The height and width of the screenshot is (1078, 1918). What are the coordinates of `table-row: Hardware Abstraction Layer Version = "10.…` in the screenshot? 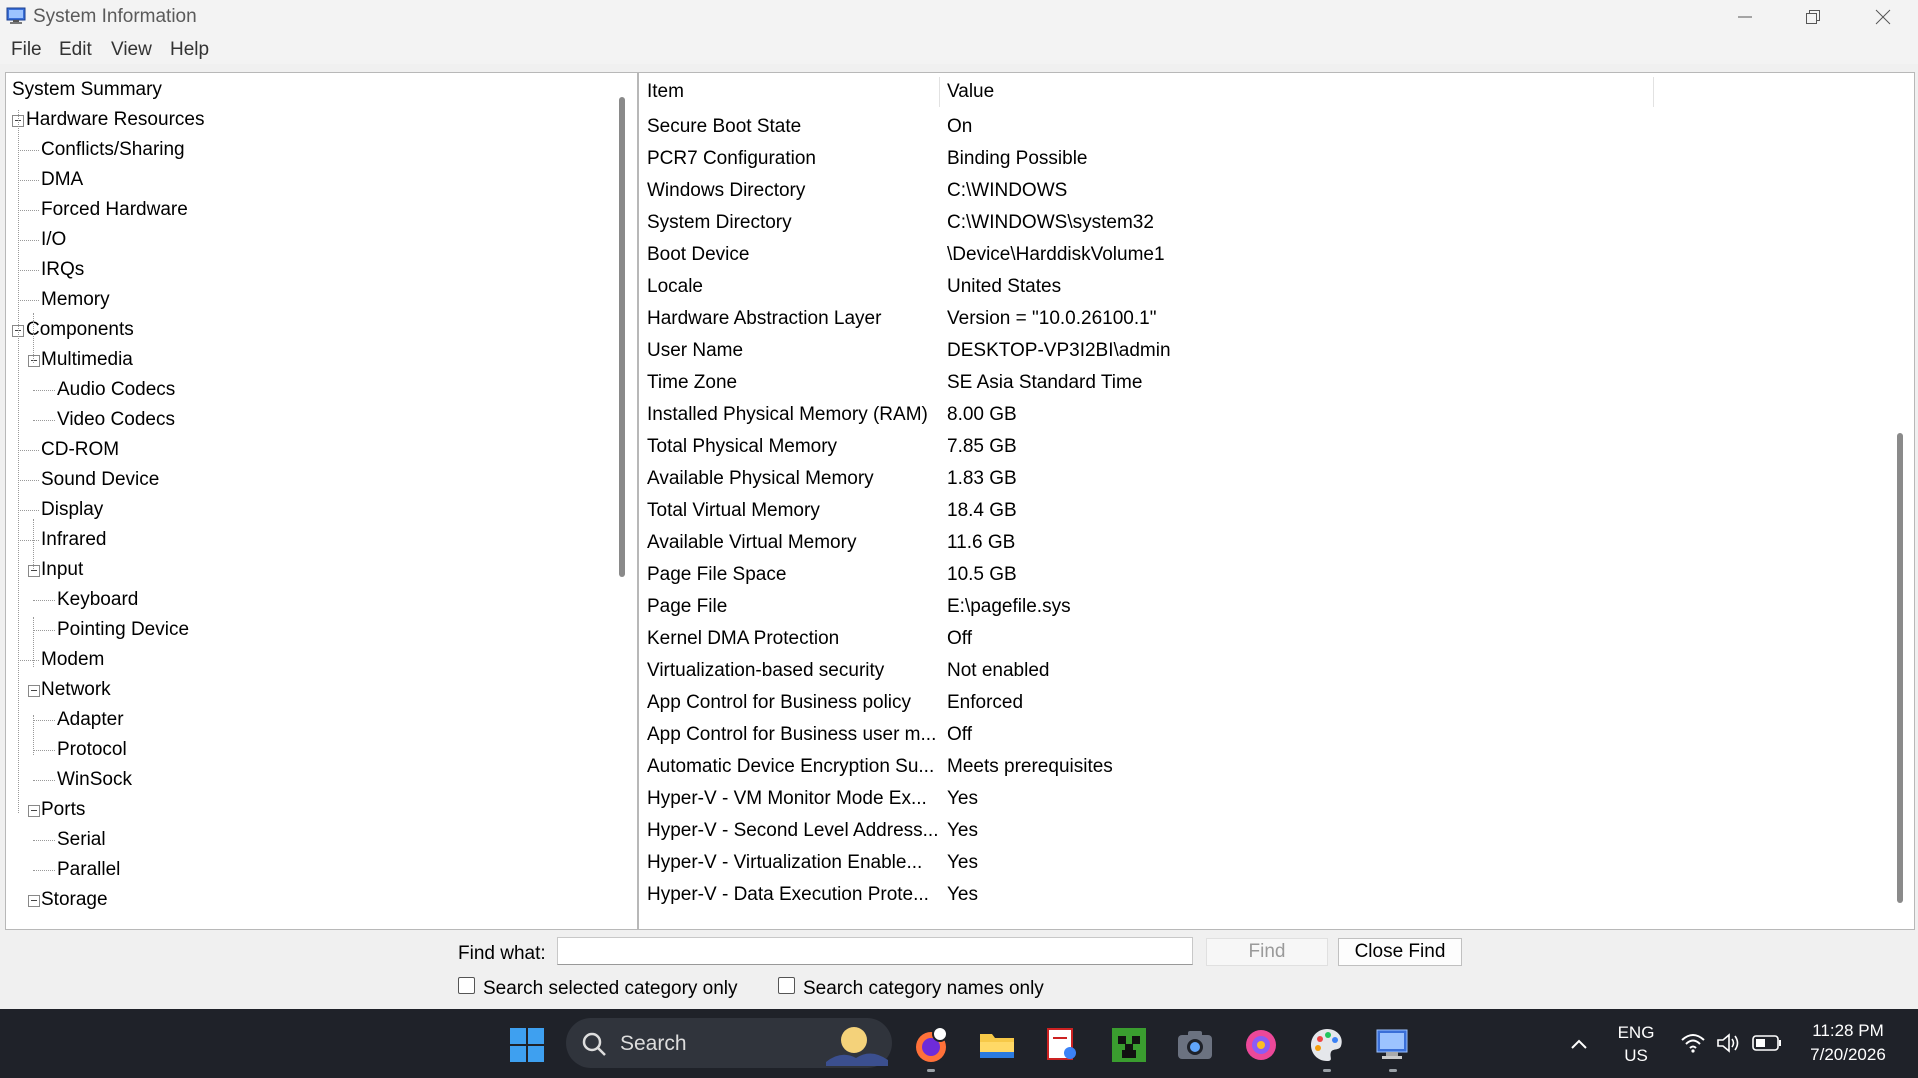 It's located at (1266, 319).